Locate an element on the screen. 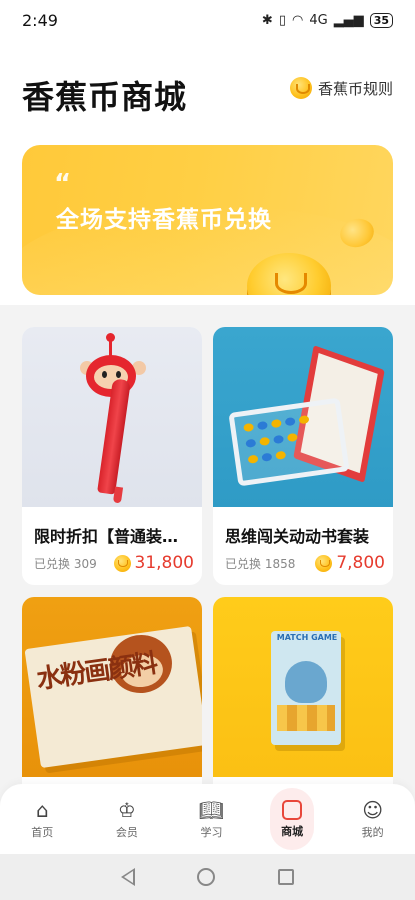 The image size is (415, 900). product-card: 限时折扣【普通装… 已兑换 309 31,800 is located at coordinates (112, 456).